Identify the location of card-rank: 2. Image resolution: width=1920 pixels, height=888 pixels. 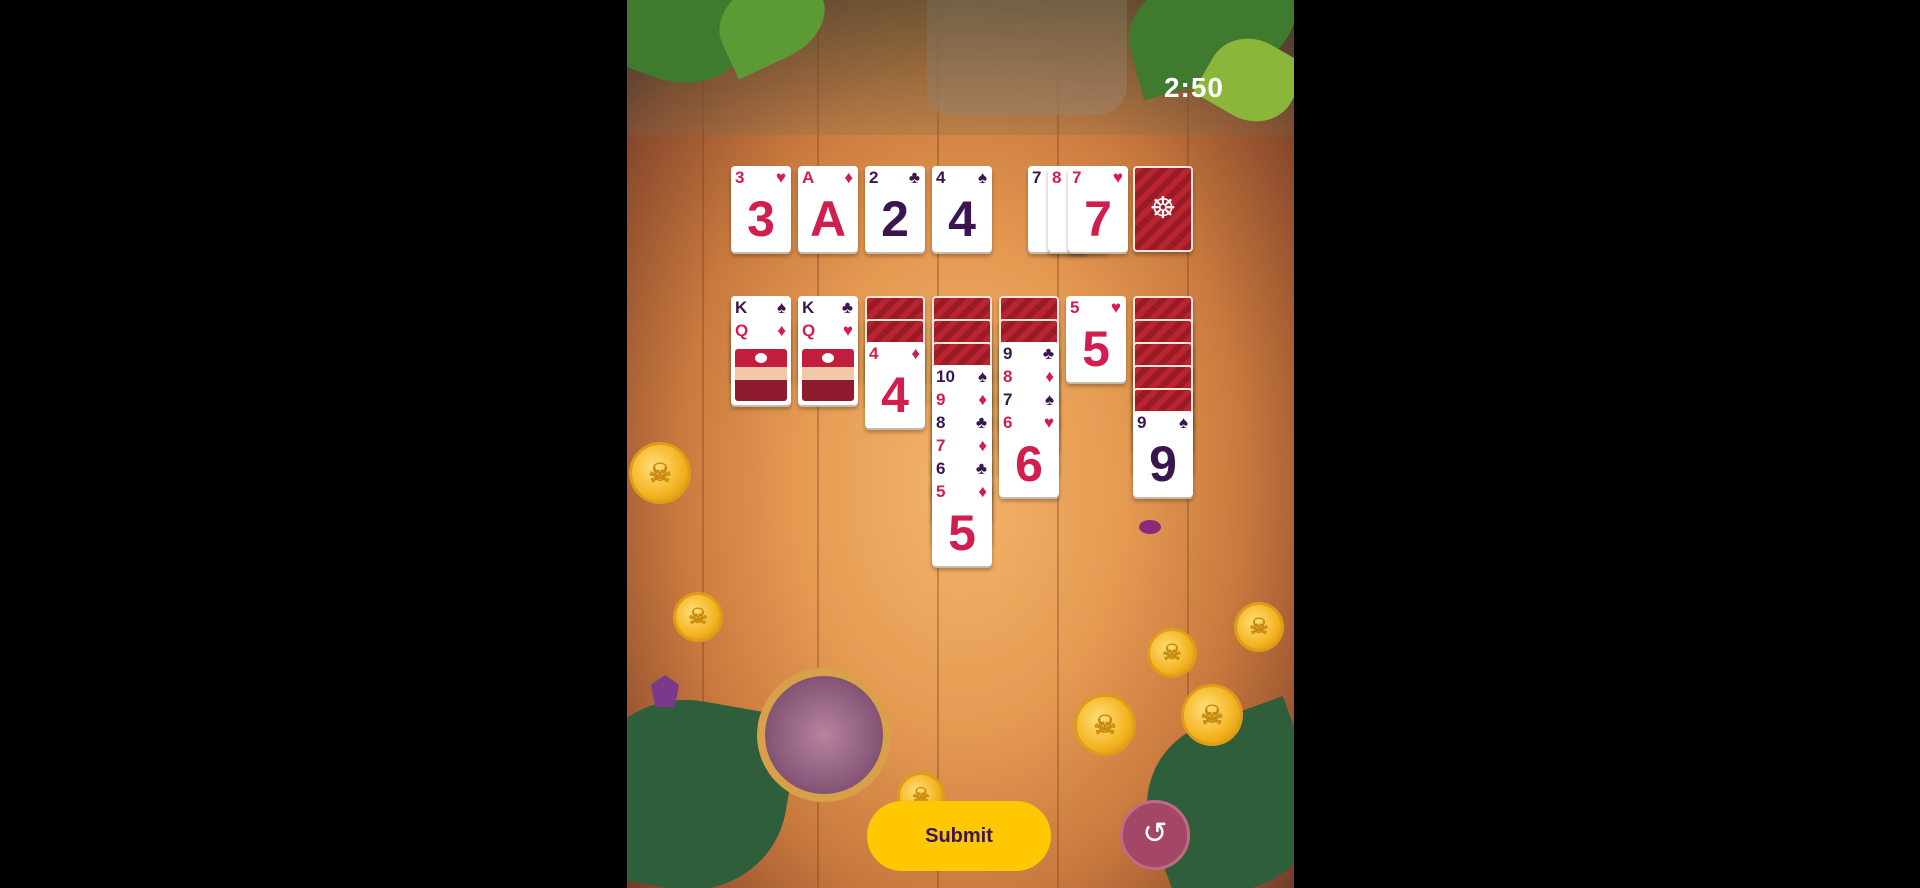
(874, 177).